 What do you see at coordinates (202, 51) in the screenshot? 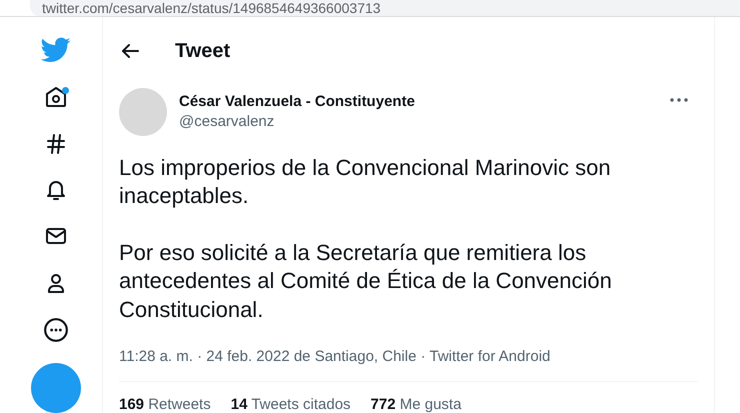
I see `page-title: Tweet` at bounding box center [202, 51].